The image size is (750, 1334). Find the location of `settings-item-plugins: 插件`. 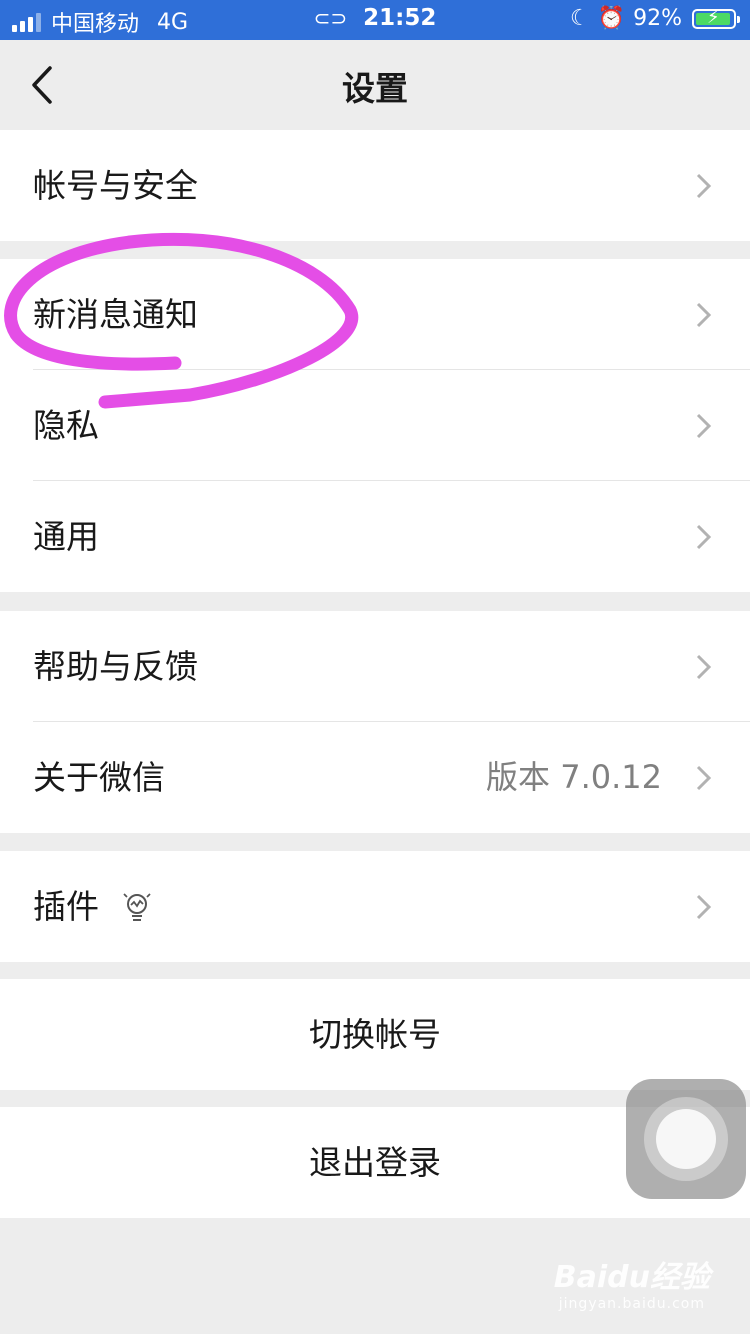

settings-item-plugins: 插件 is located at coordinates (375, 906).